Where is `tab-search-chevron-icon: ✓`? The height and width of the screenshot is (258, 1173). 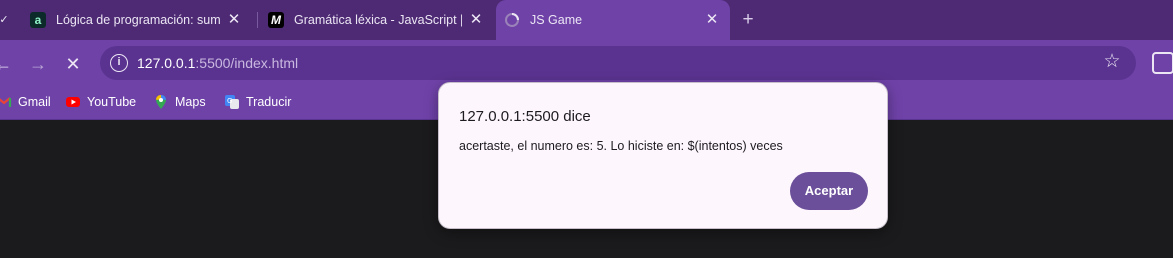 tab-search-chevron-icon: ✓ is located at coordinates (7, 20).